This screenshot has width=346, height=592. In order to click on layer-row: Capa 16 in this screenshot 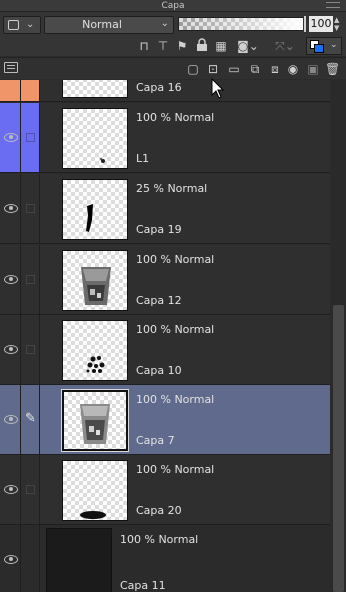, I will do `click(165, 91)`.